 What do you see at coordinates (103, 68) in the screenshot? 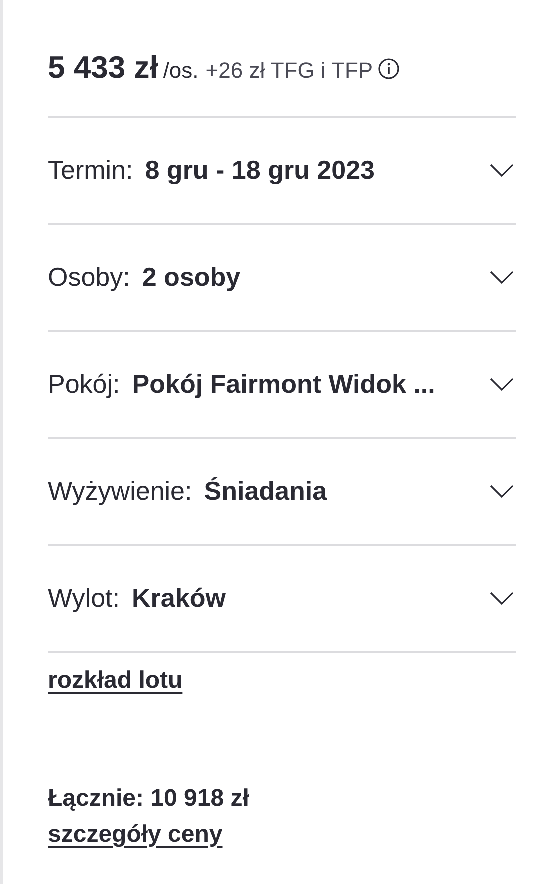
I see `price-amount: 5 433 zł` at bounding box center [103, 68].